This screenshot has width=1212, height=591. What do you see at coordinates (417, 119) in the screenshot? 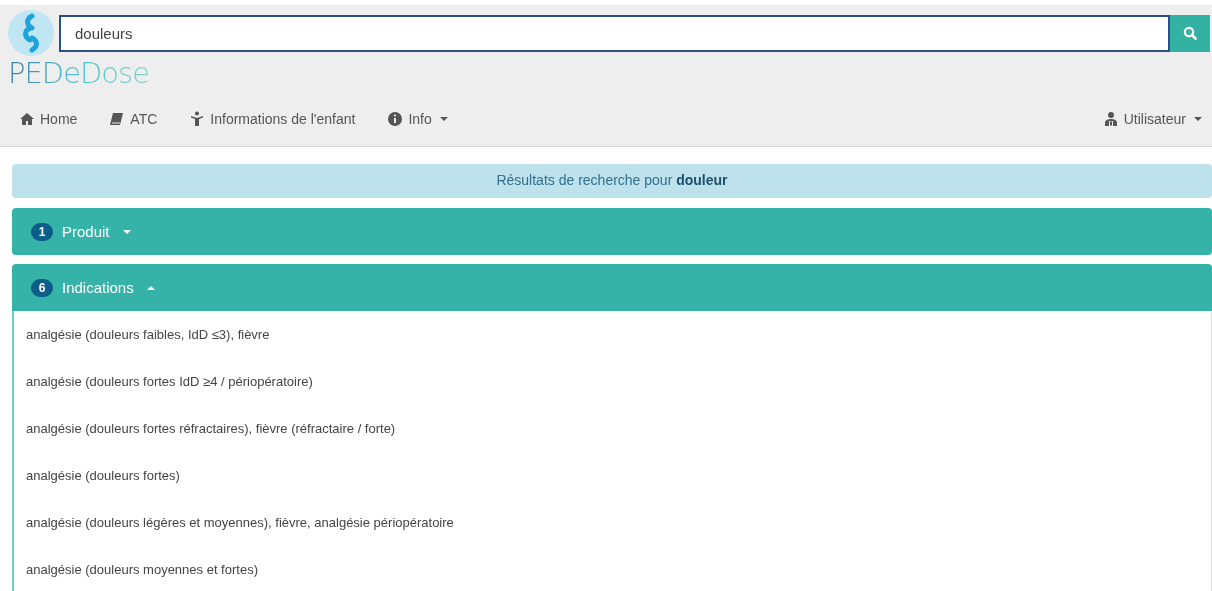
I see `nav-link: Info` at bounding box center [417, 119].